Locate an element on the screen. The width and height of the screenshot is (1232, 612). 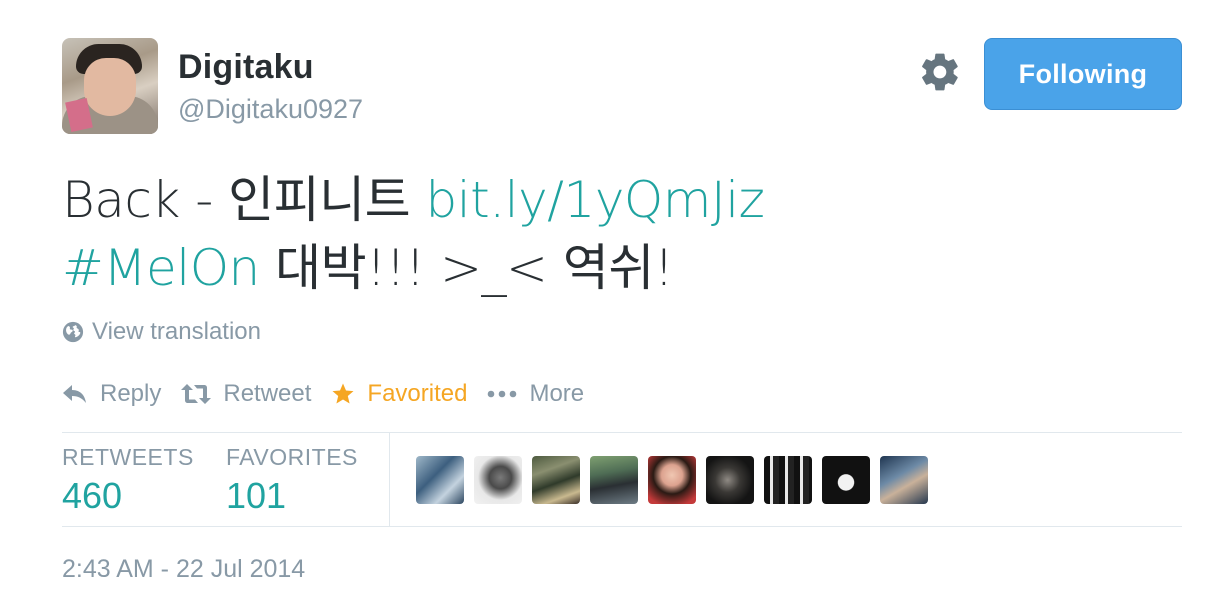
retweet-button: Retweet is located at coordinates (246, 394).